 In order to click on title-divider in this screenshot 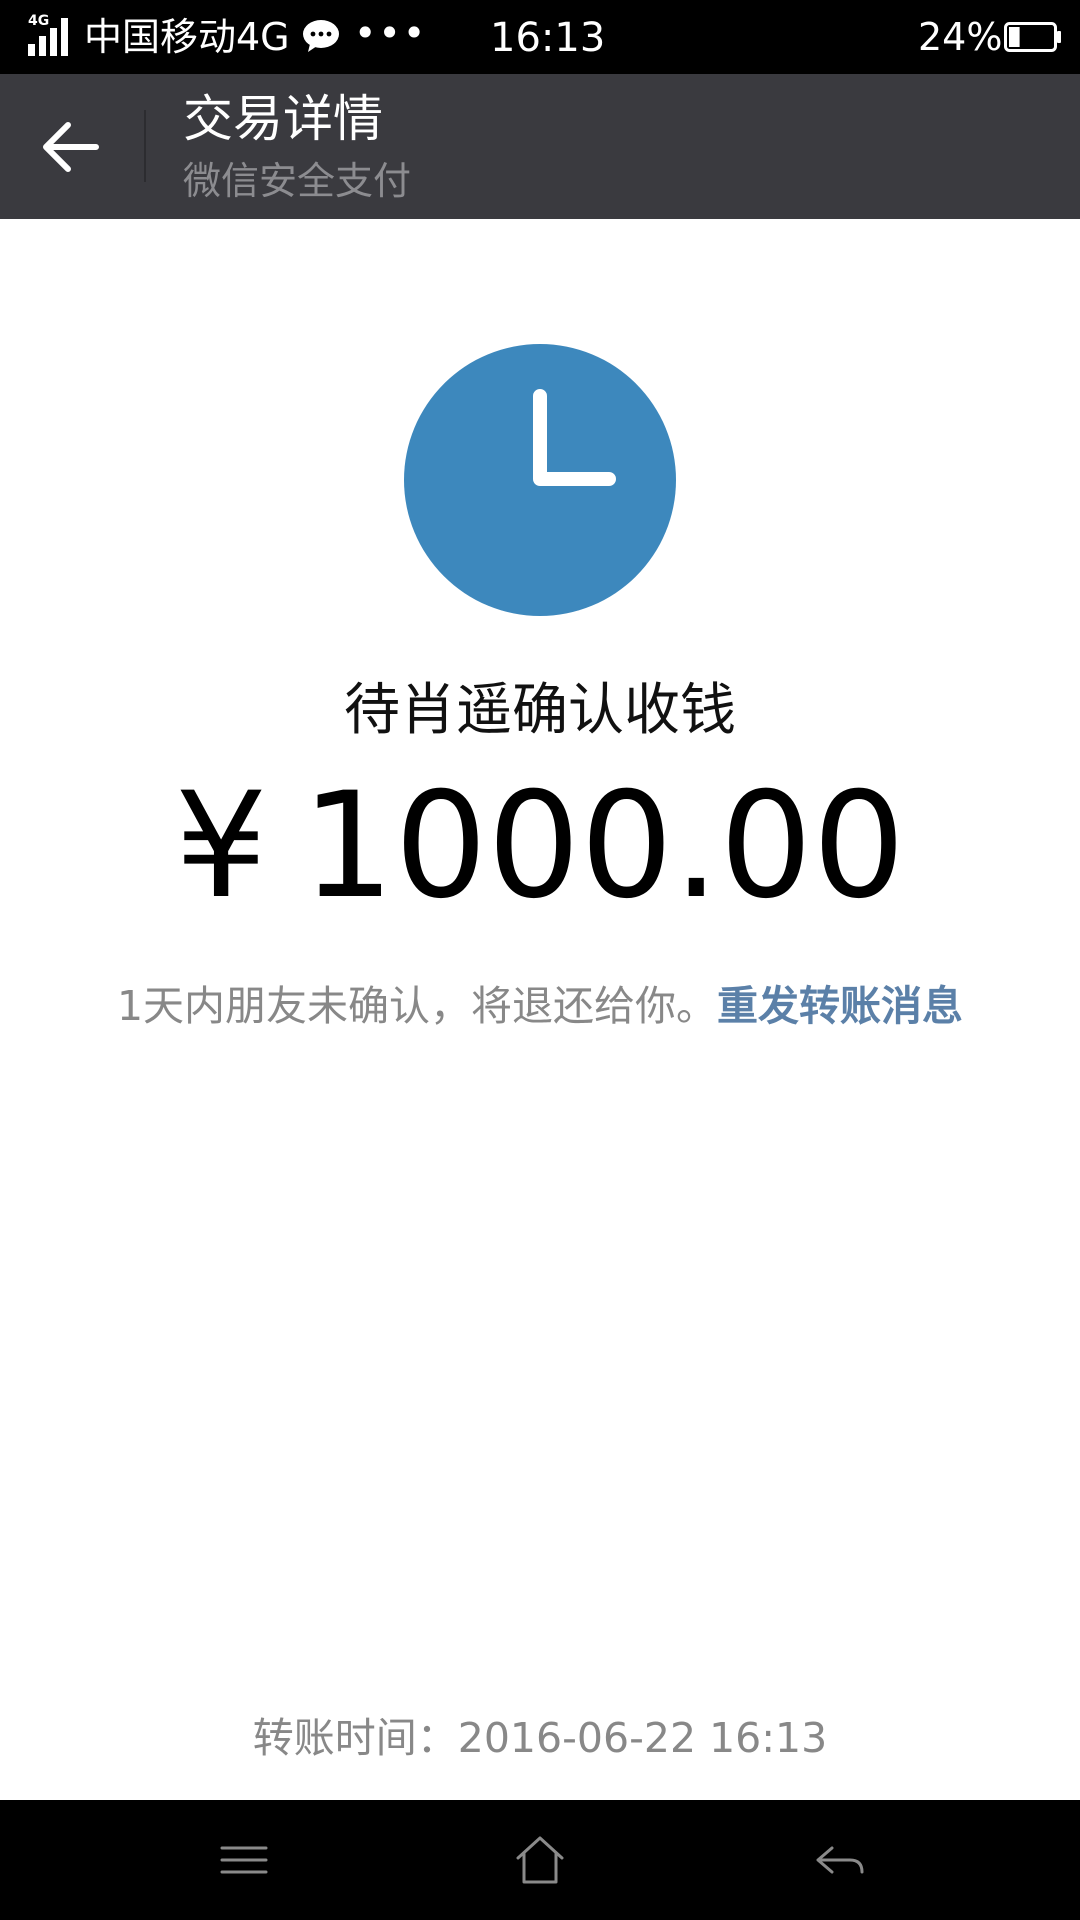, I will do `click(145, 146)`.